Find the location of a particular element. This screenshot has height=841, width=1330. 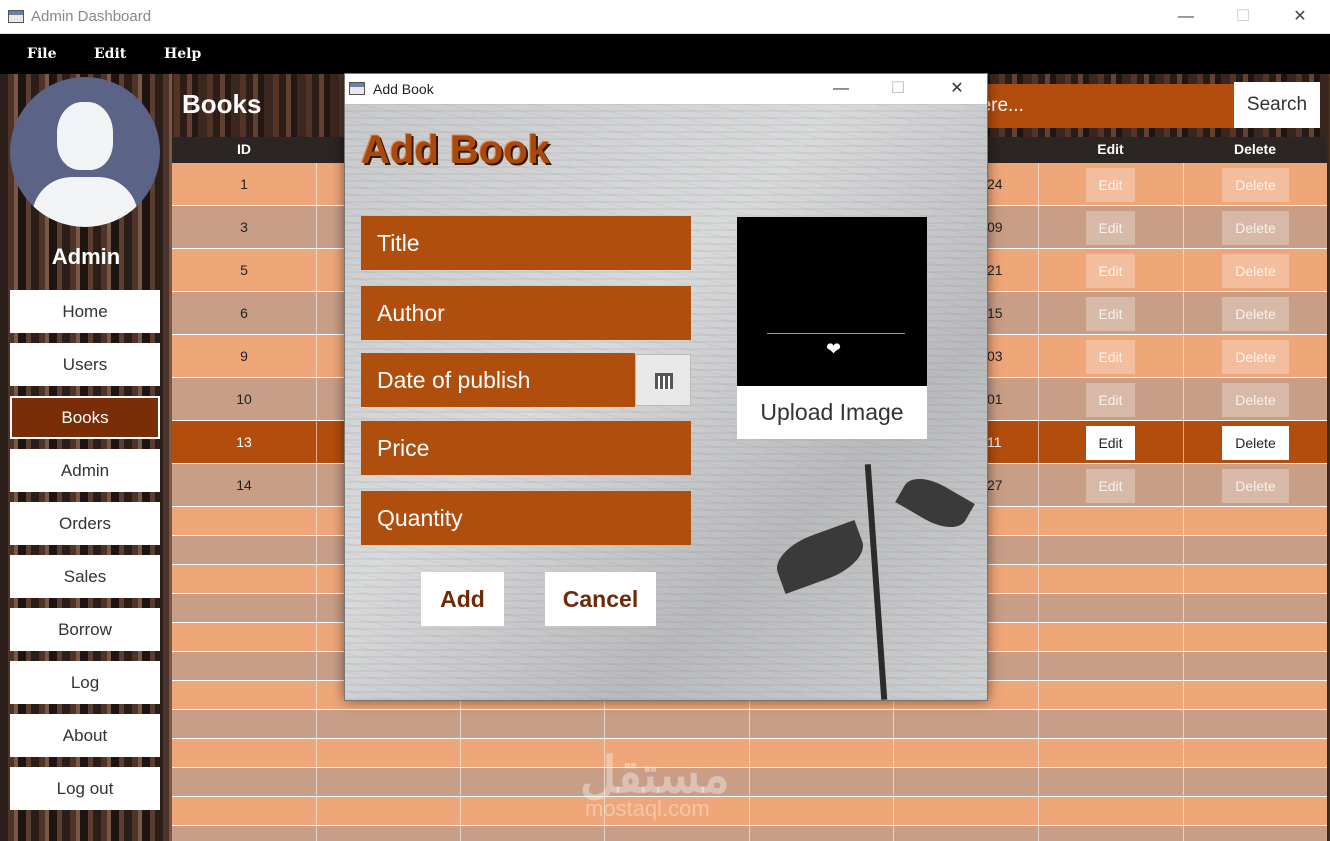

dialog-title: Add Book is located at coordinates (403, 89).